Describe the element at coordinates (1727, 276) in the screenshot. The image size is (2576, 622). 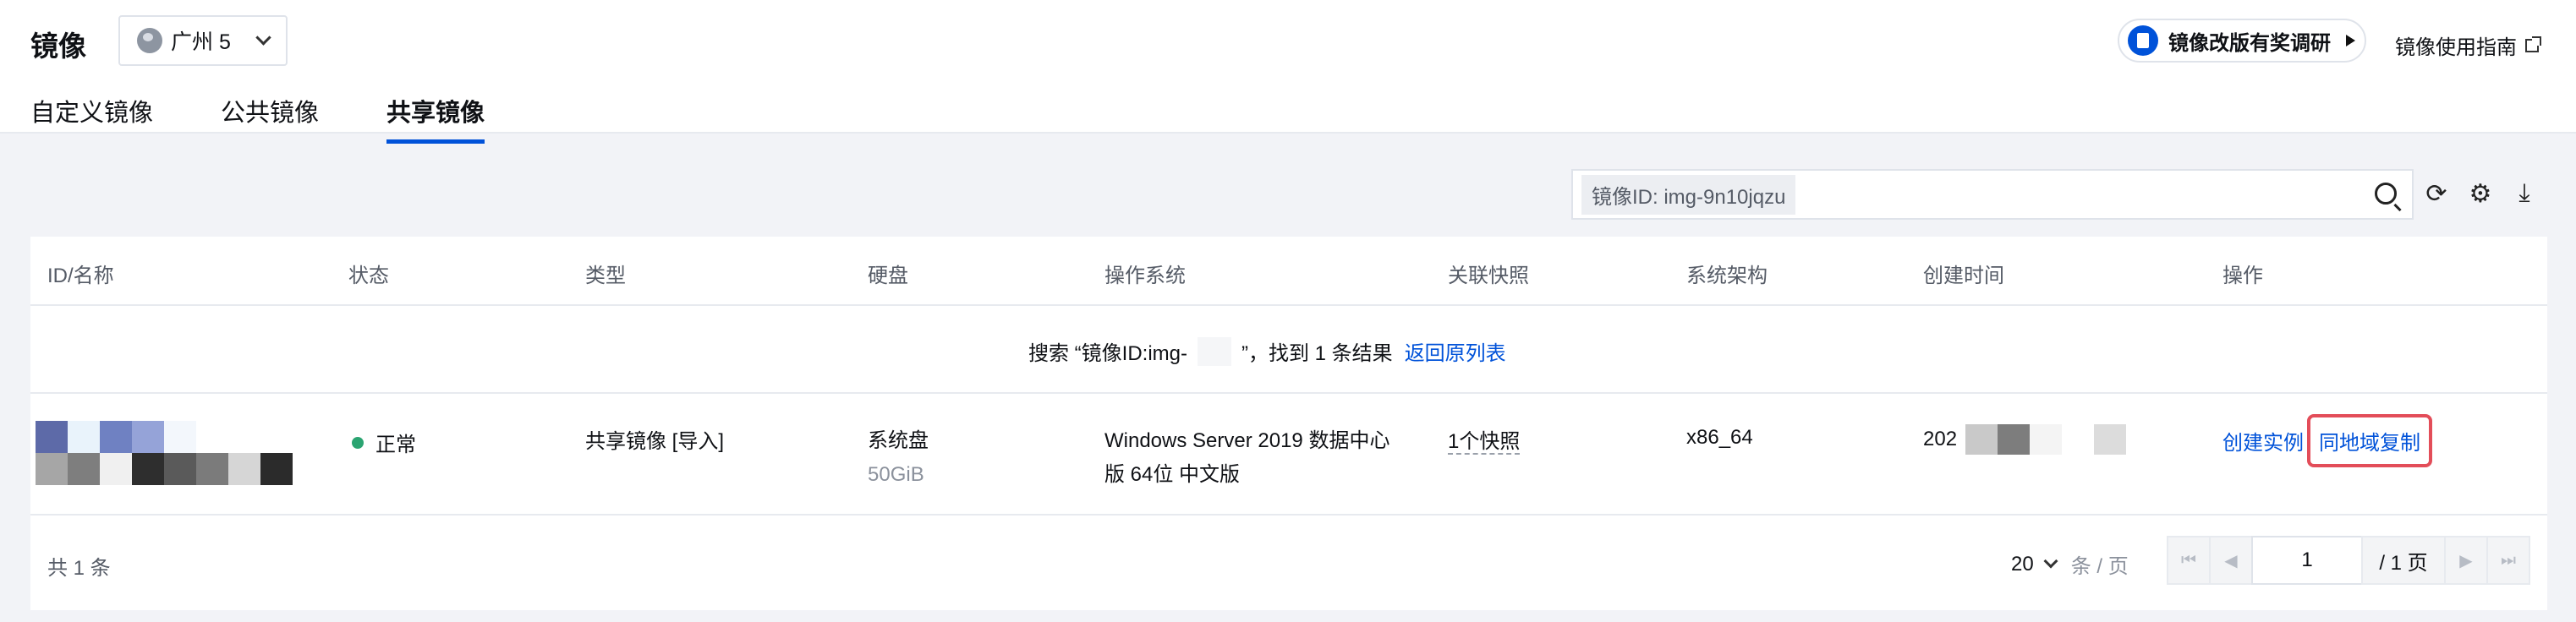
I see `col-arch: 系统架构` at that location.